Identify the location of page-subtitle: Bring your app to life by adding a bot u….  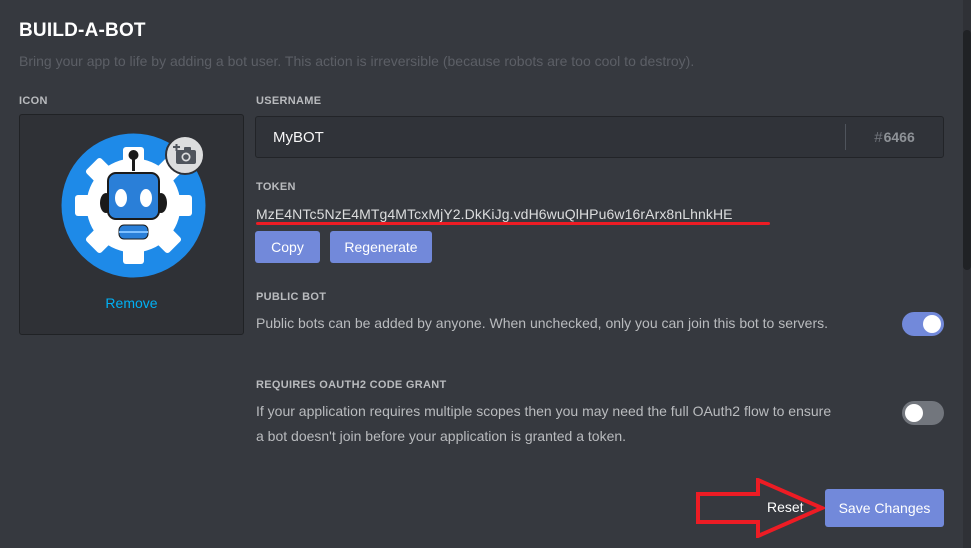
(357, 61).